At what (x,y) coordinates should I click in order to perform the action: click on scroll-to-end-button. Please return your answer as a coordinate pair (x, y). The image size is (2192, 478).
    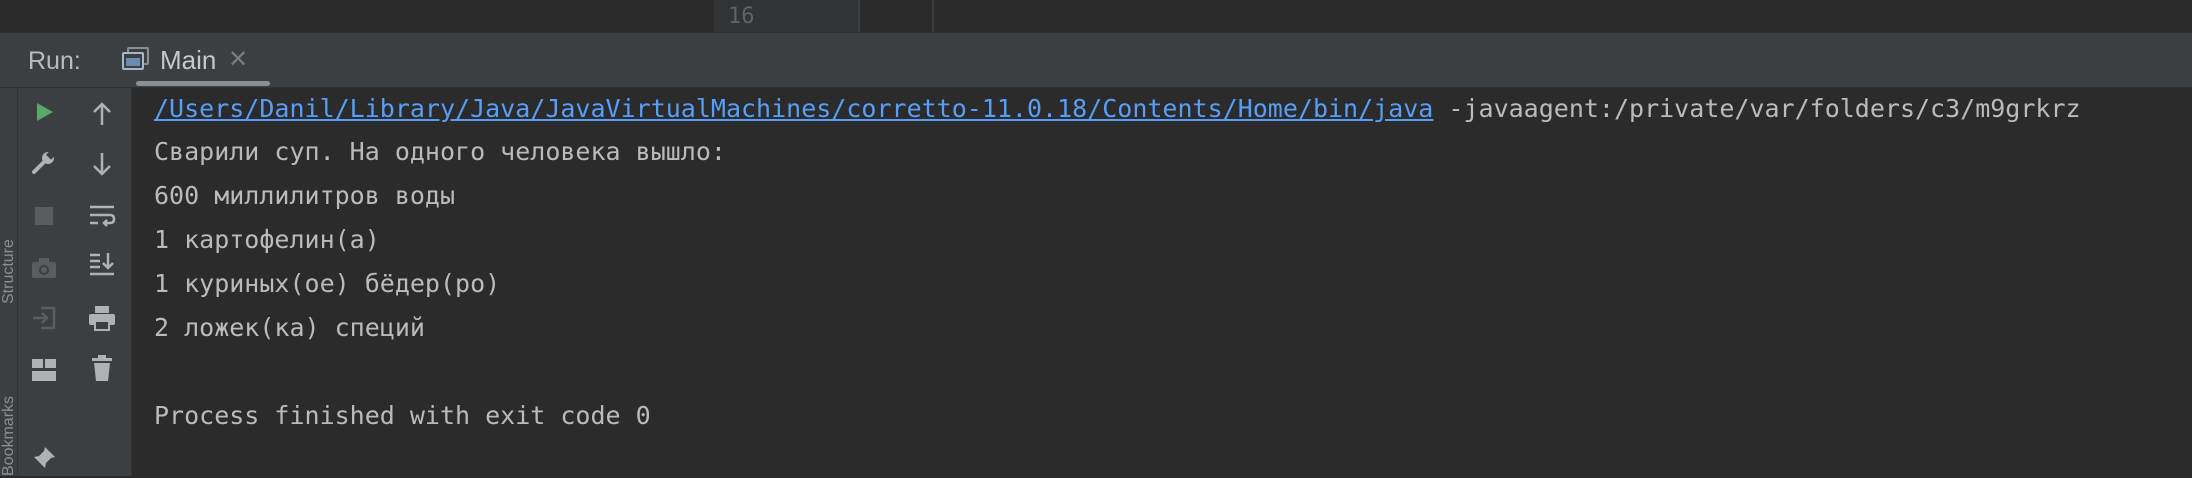
    Looking at the image, I should click on (102, 266).